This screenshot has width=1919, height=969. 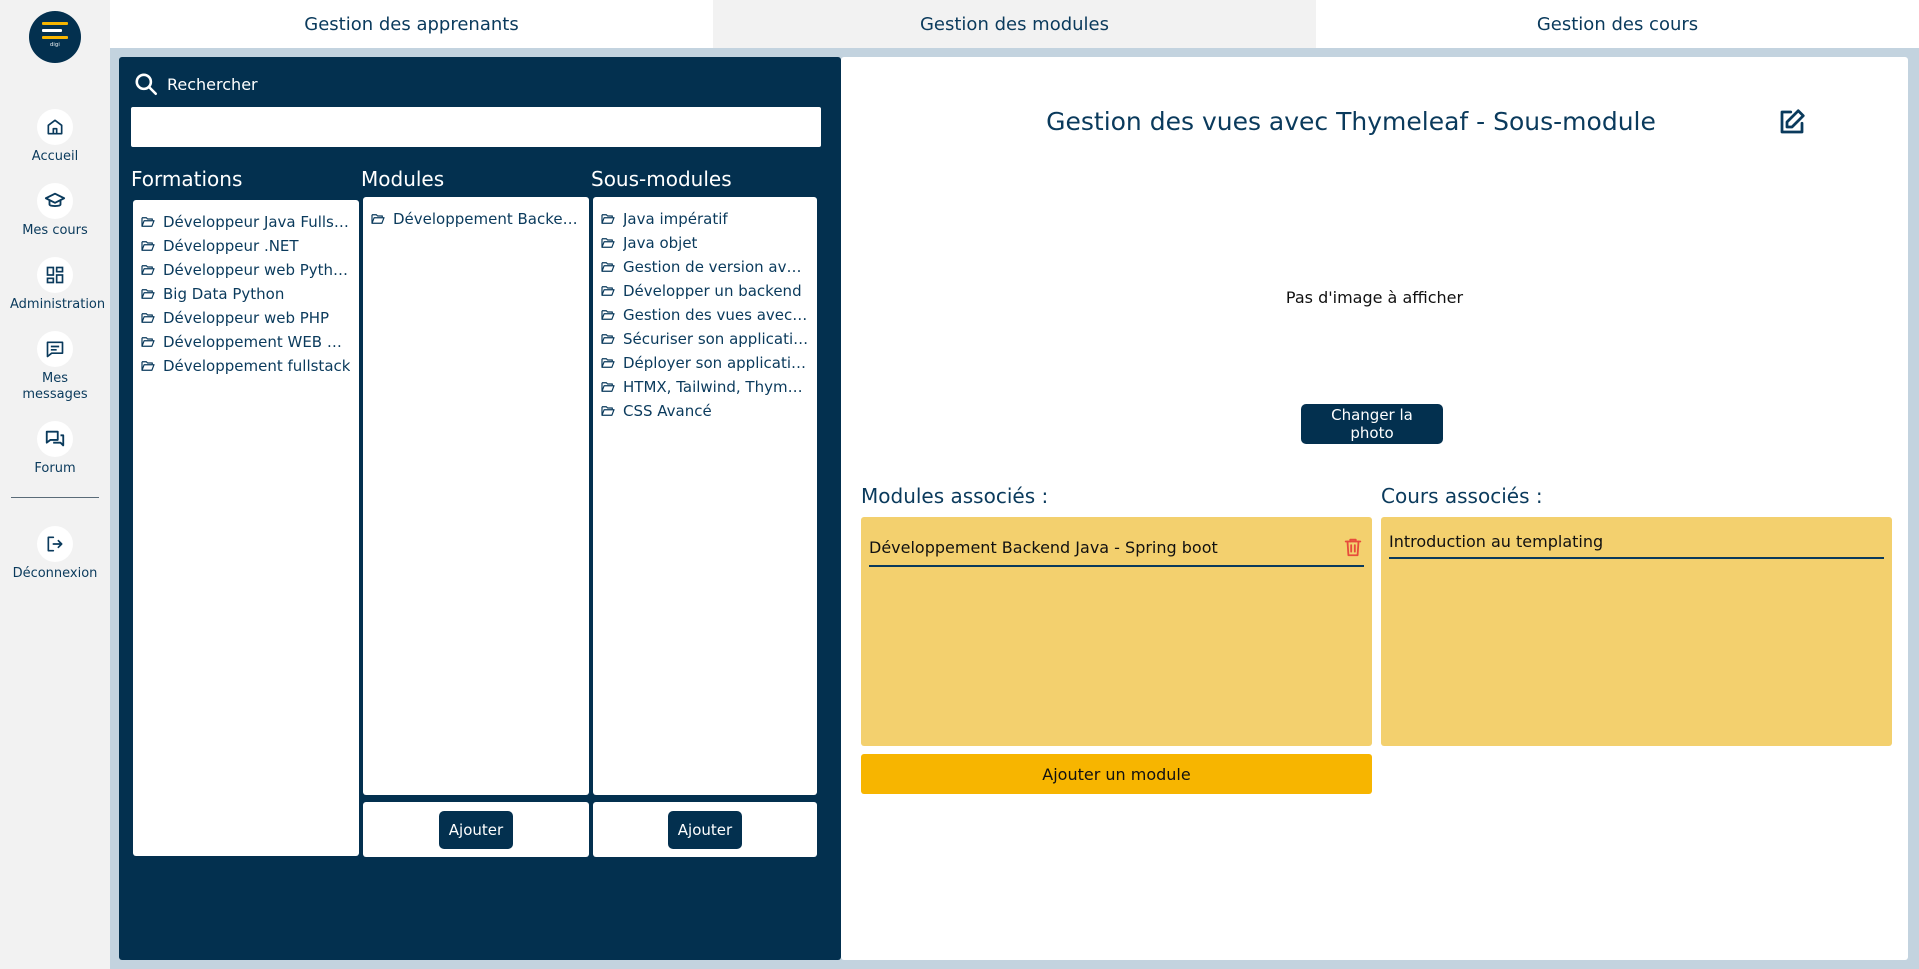 What do you see at coordinates (1636, 631) in the screenshot?
I see `cours-associes-box: Introduction au templating` at bounding box center [1636, 631].